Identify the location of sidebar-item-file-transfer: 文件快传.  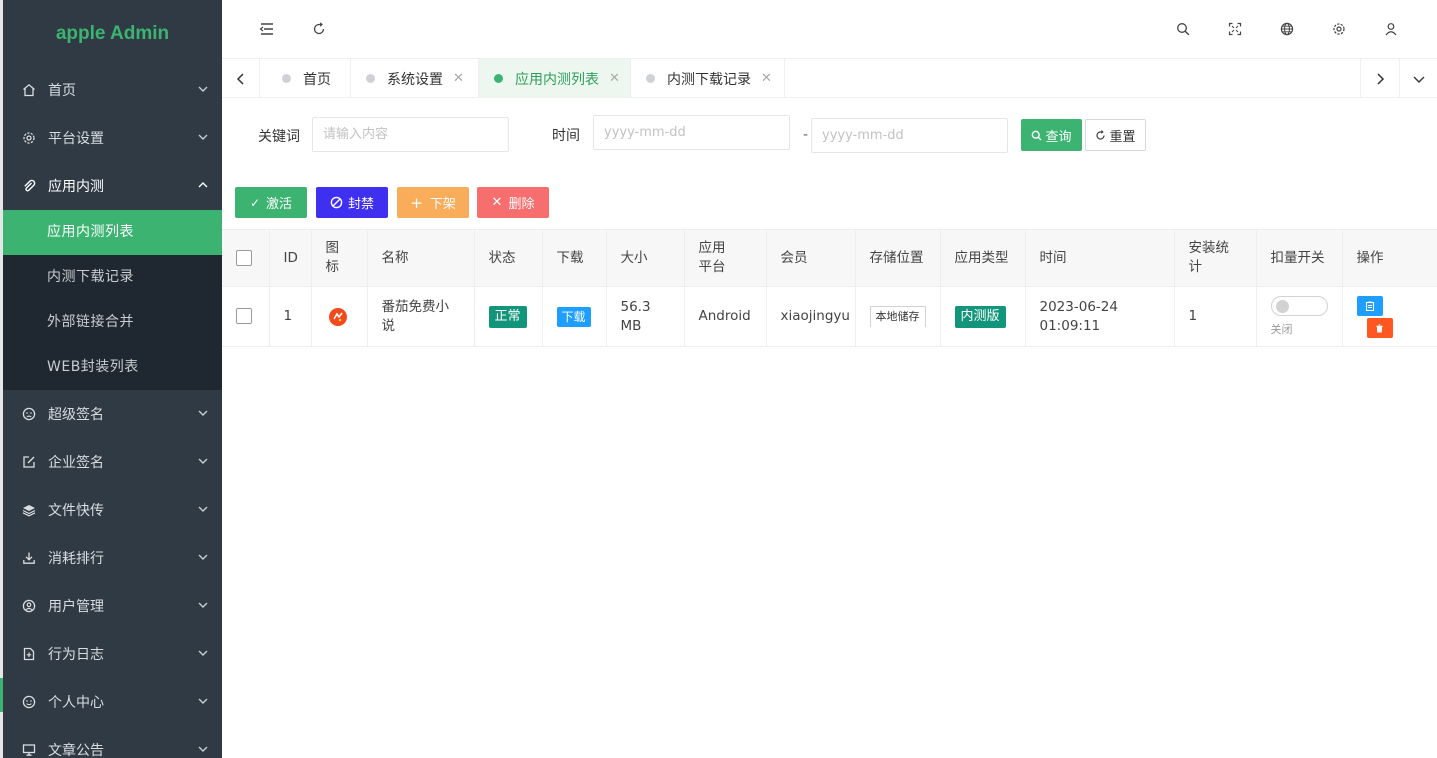
(112, 510).